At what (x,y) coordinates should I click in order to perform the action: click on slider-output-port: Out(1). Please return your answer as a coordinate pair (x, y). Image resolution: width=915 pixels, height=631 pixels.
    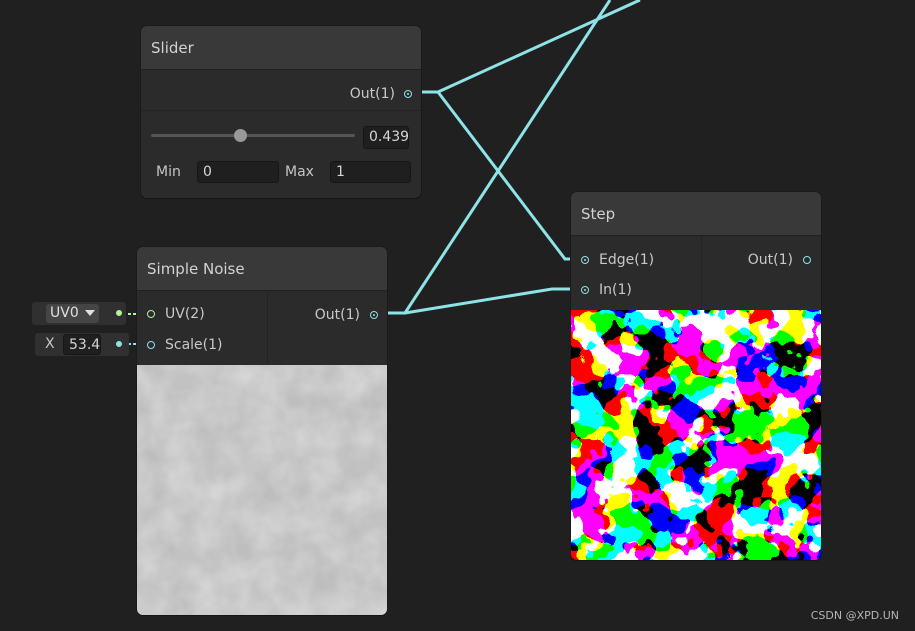
    Looking at the image, I should click on (381, 94).